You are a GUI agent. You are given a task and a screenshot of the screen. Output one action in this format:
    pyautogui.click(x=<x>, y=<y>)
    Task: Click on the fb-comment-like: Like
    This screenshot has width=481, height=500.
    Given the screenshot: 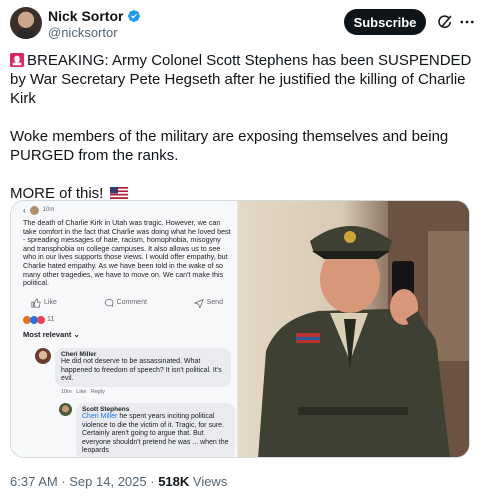 What is the action you would take?
    pyautogui.click(x=81, y=391)
    